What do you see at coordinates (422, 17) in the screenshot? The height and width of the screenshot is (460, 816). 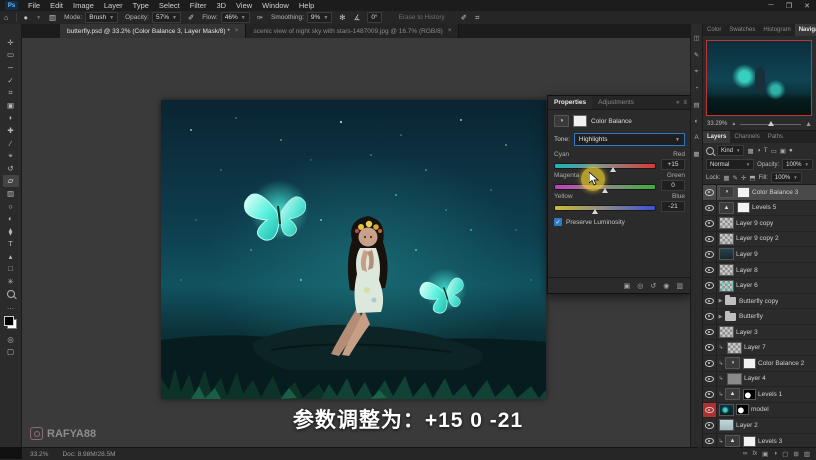 I see `erase-to-history-checkbox: Erase to History` at bounding box center [422, 17].